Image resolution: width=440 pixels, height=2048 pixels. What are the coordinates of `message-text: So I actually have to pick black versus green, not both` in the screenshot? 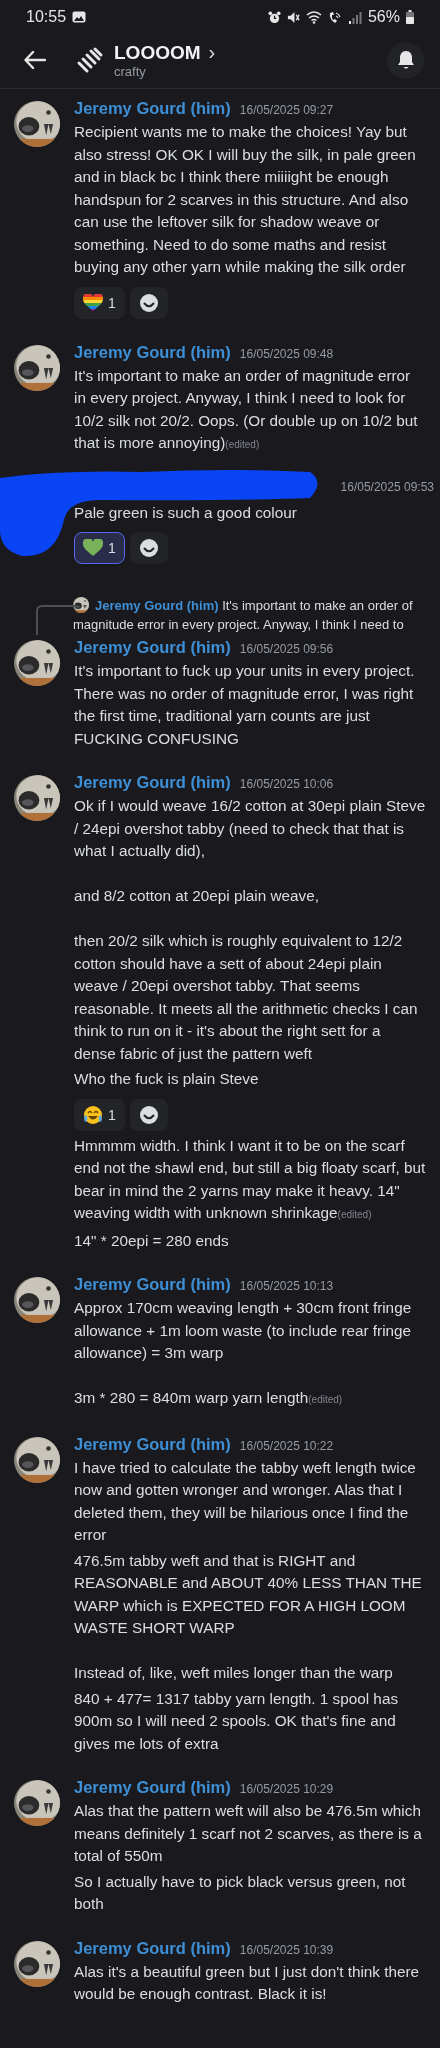 It's located at (240, 1892).